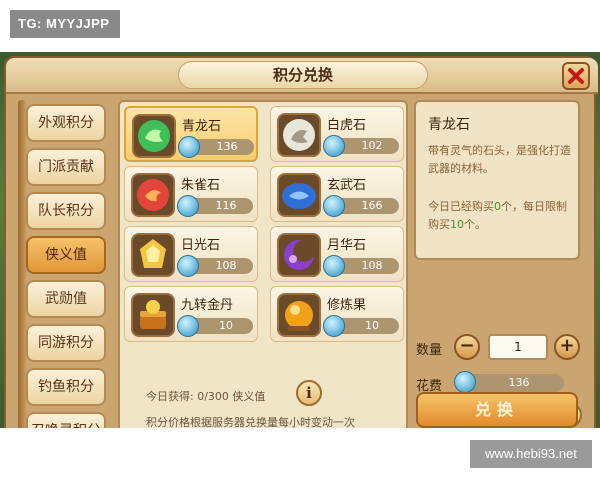 Image resolution: width=600 pixels, height=480 pixels. Describe the element at coordinates (206, 396) in the screenshot. I see `daily-earned-text: 今日获得: 0/300 侠义值` at that location.